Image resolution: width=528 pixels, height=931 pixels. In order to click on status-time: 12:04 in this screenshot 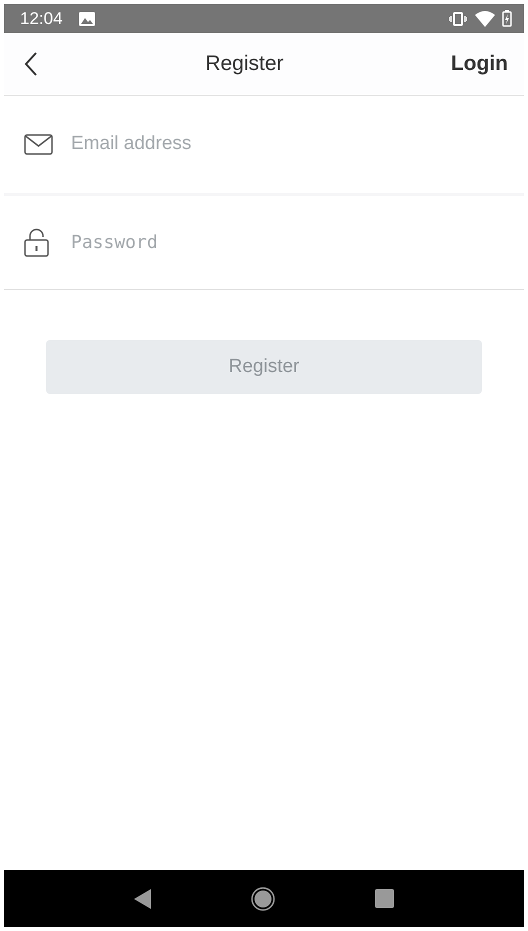, I will do `click(41, 19)`.